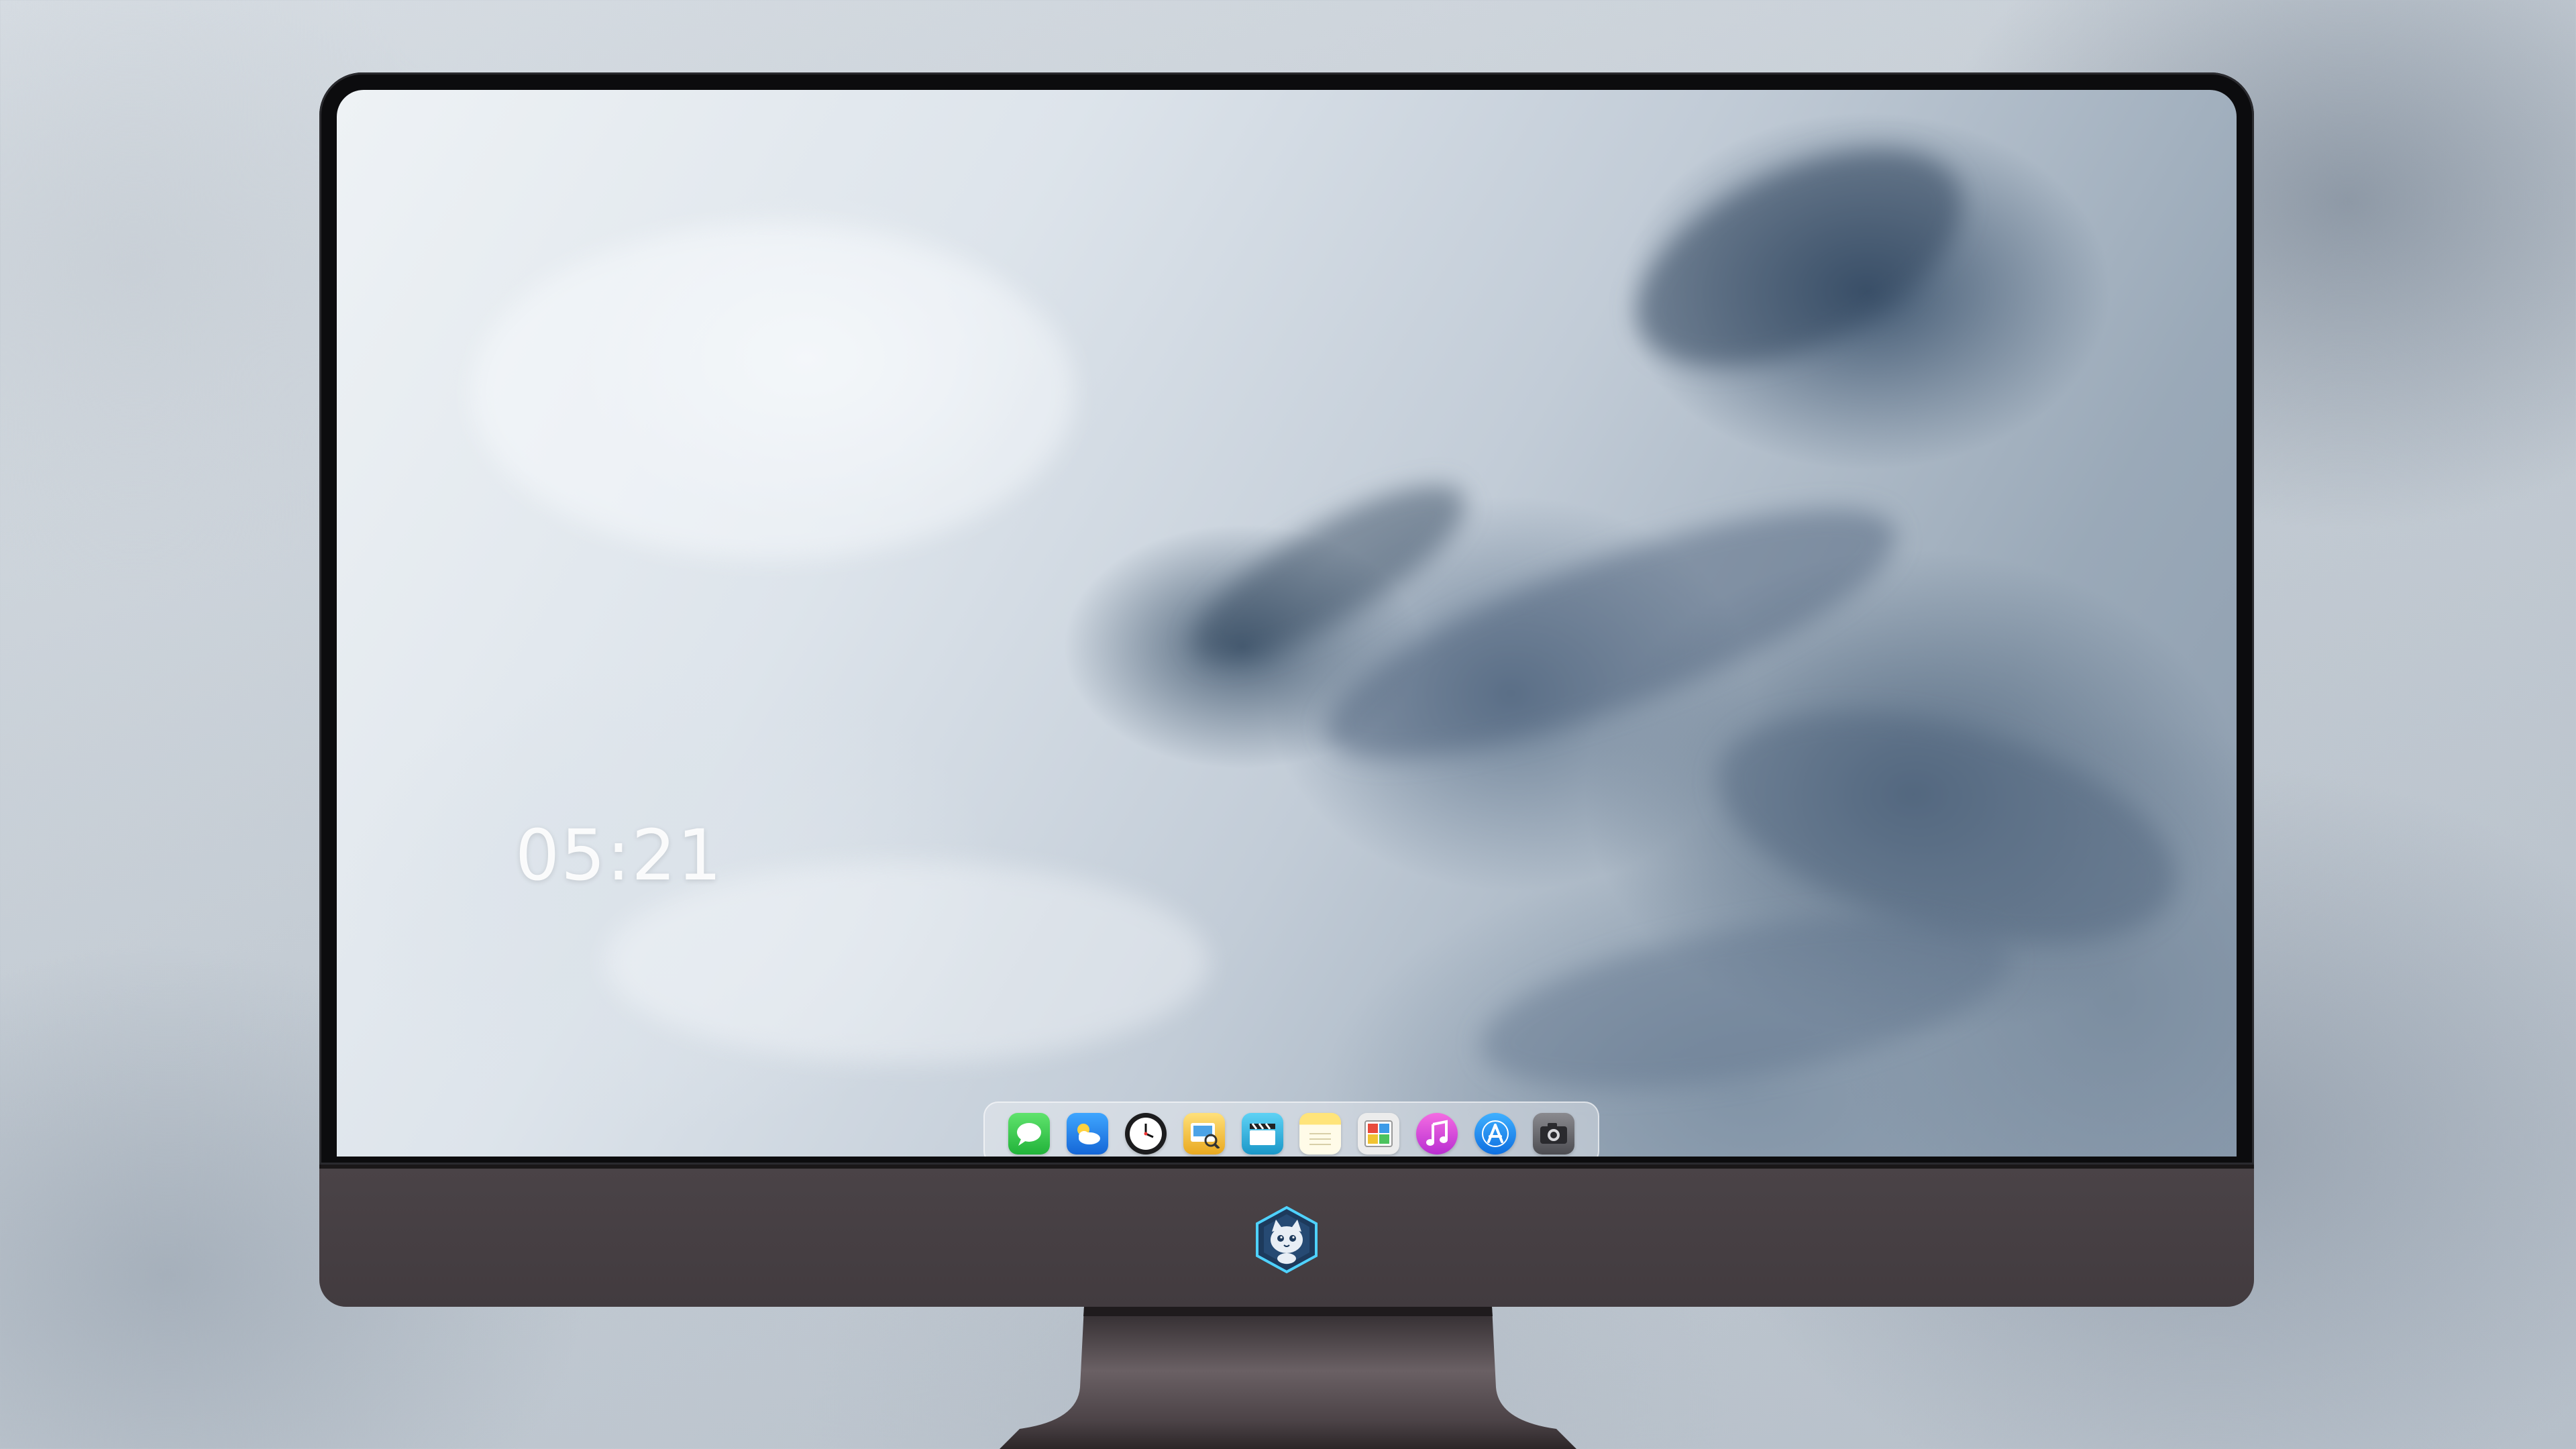 Image resolution: width=2576 pixels, height=1449 pixels. I want to click on dock-item-music, so click(1437, 1134).